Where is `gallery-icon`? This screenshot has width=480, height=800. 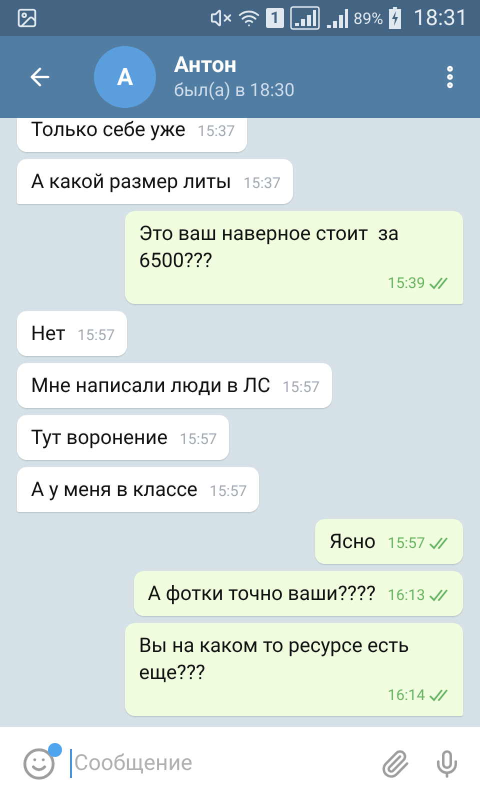 gallery-icon is located at coordinates (27, 18).